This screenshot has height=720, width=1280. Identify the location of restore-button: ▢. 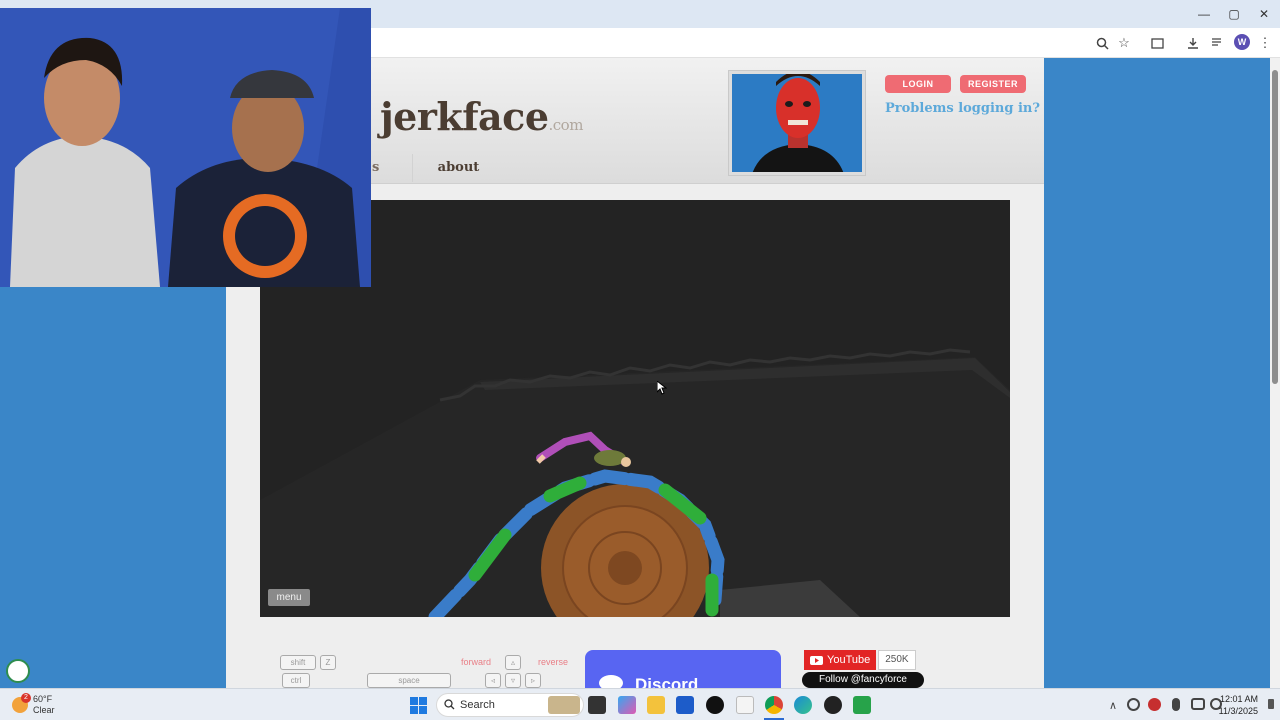
(1234, 14).